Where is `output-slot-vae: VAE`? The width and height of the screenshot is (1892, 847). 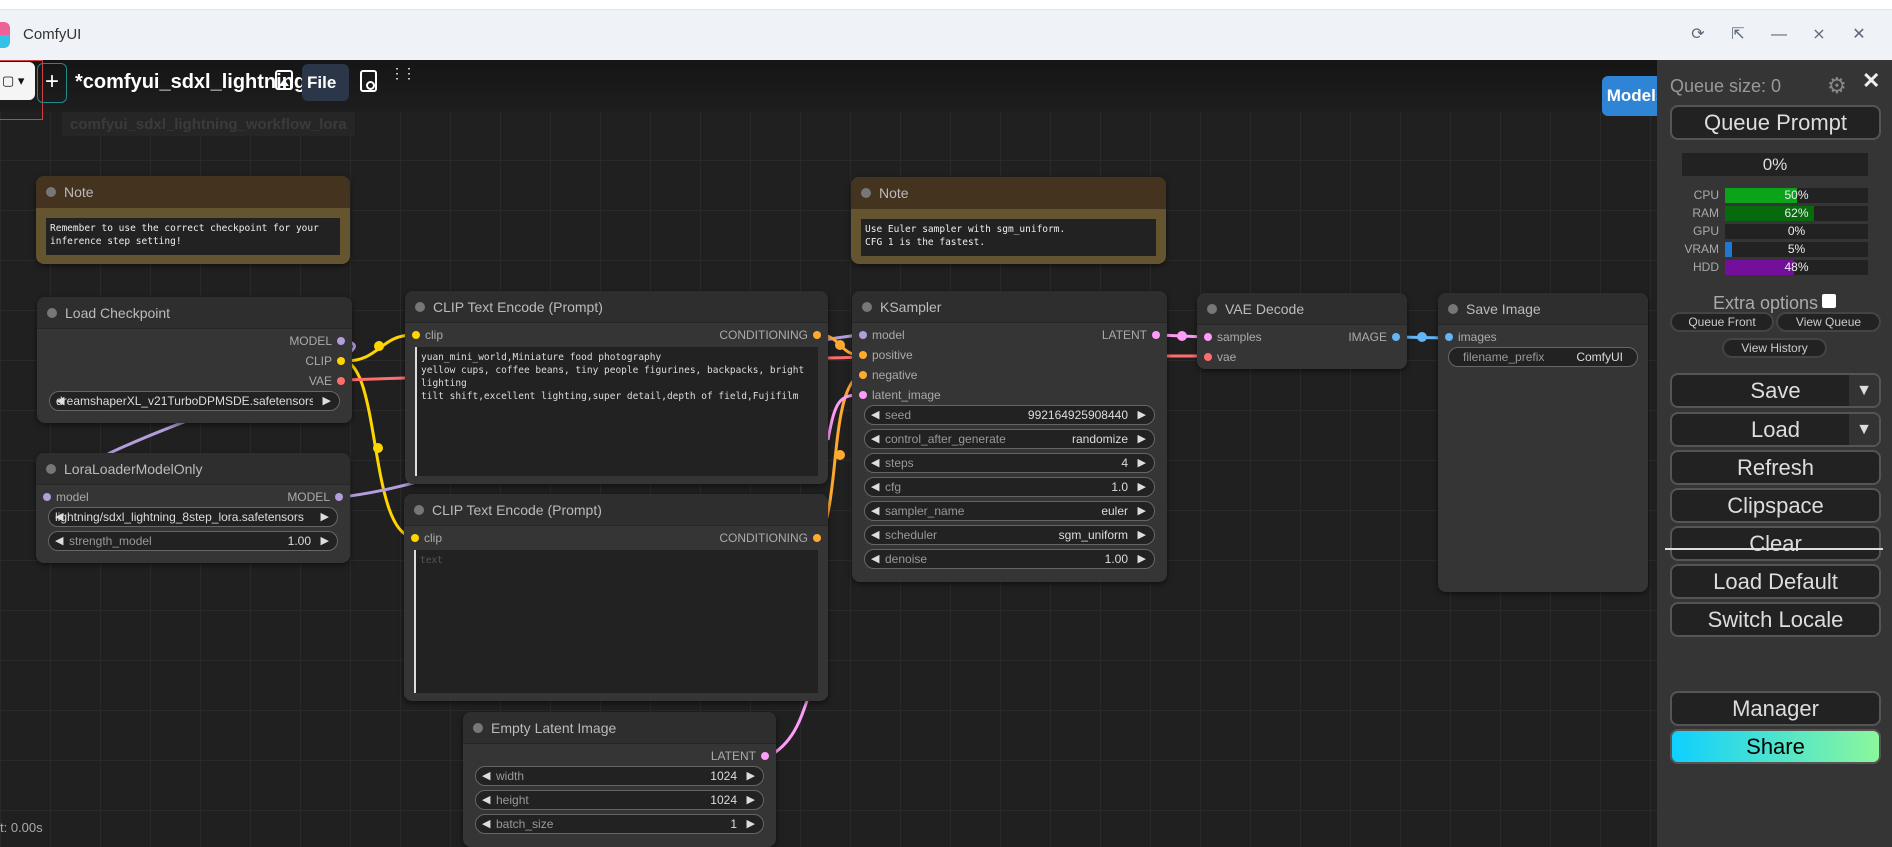 output-slot-vae: VAE is located at coordinates (330, 381).